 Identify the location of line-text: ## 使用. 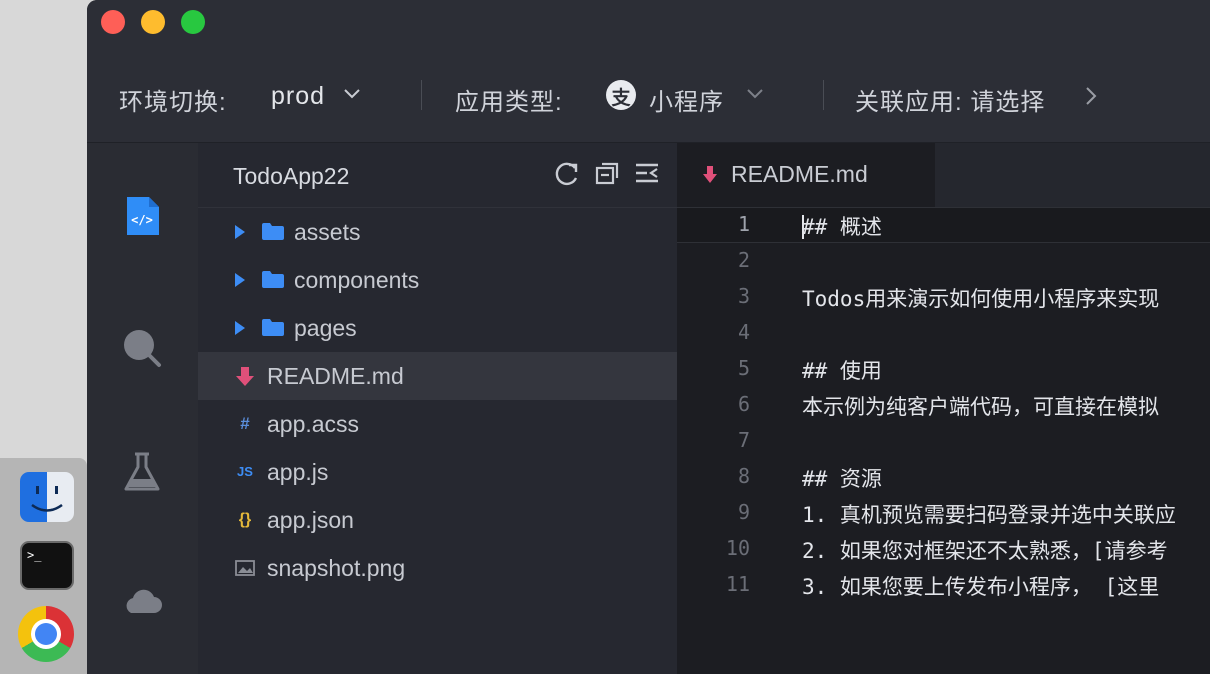
(842, 371).